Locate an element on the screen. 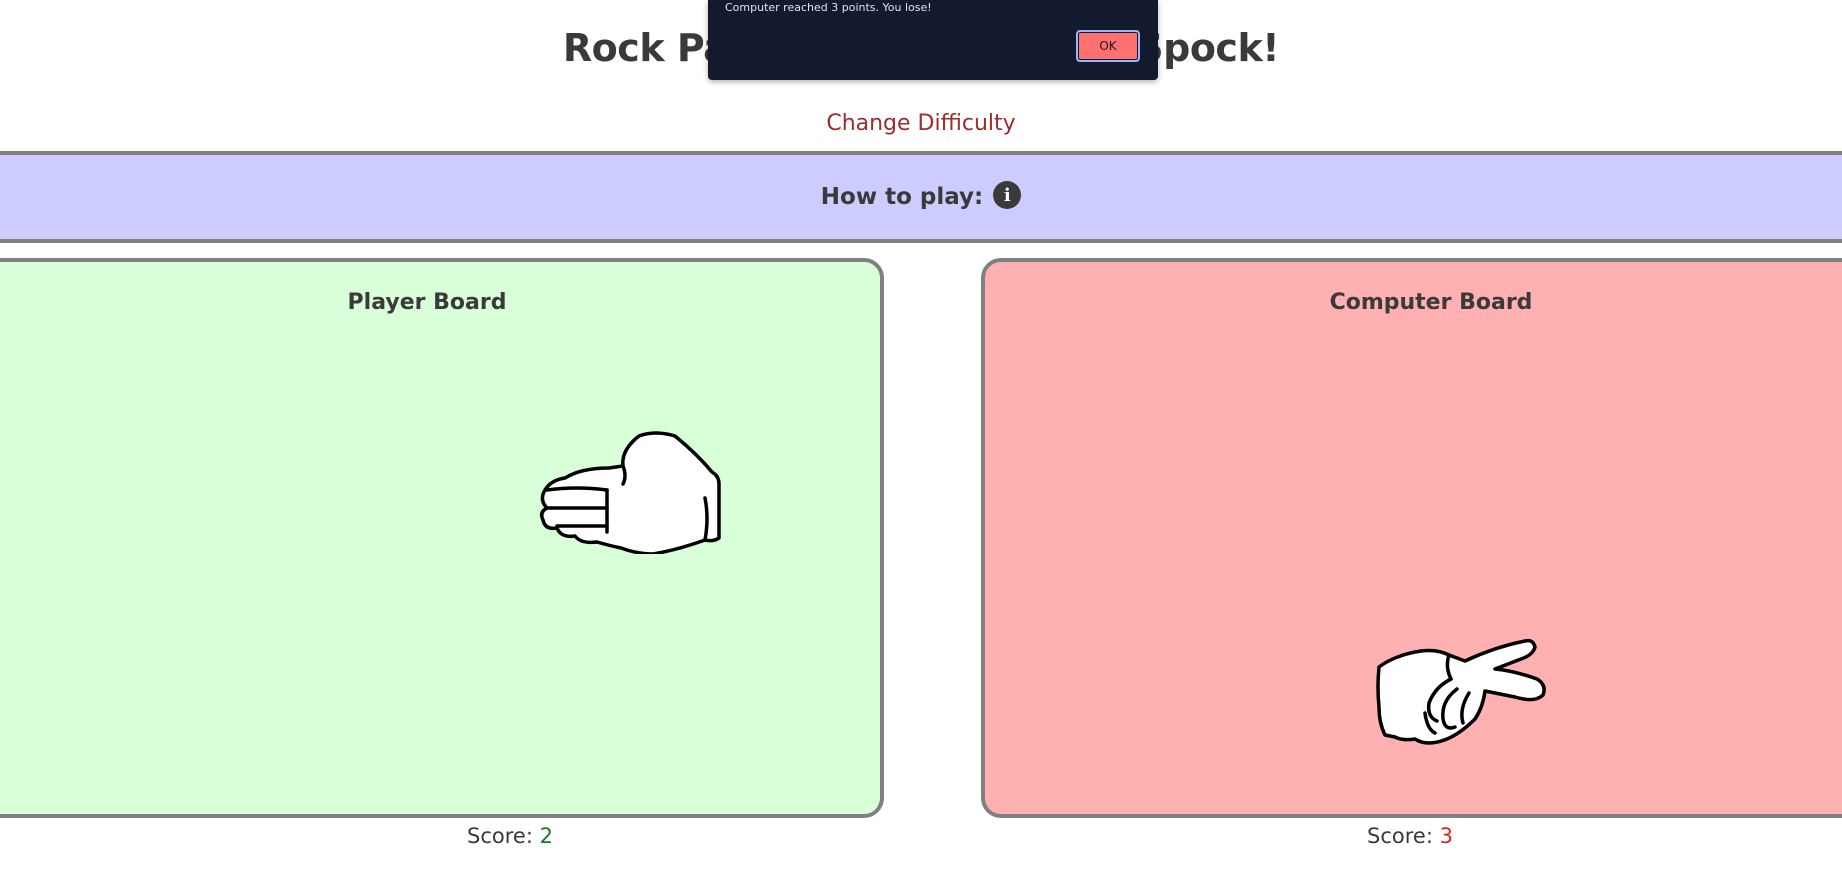  computer-score: Score: 3 is located at coordinates (1410, 836).